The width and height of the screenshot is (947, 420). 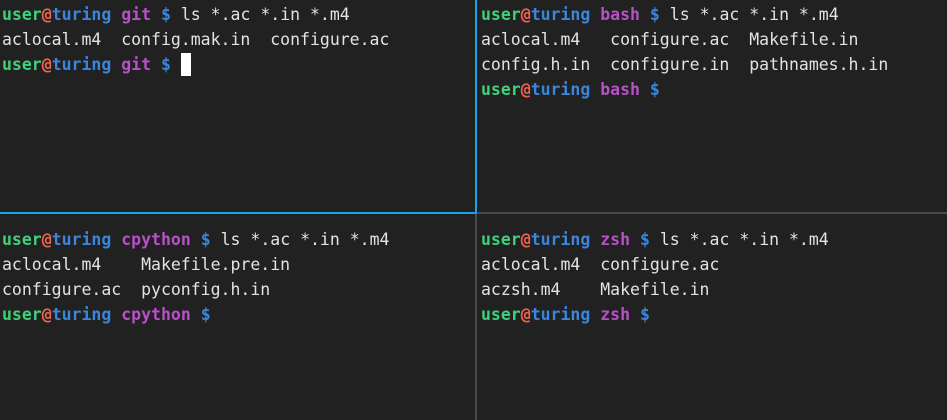 What do you see at coordinates (238, 64) in the screenshot?
I see `prompt-line: user@turing git $` at bounding box center [238, 64].